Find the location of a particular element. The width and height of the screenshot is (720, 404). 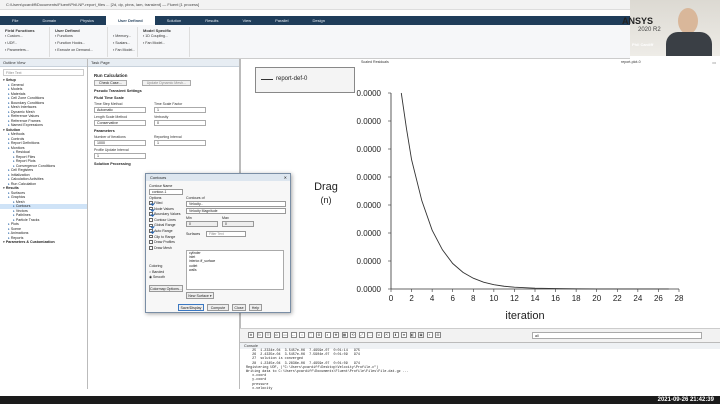

tree-item-label: Particle Tracks is located at coordinates (27, 219).